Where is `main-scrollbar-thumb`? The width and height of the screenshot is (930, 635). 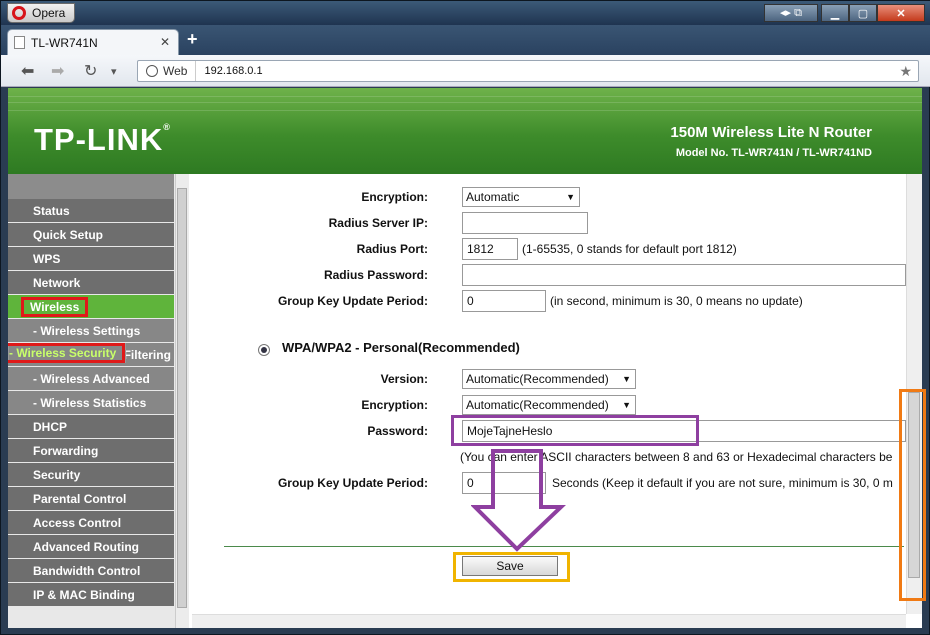 main-scrollbar-thumb is located at coordinates (914, 485).